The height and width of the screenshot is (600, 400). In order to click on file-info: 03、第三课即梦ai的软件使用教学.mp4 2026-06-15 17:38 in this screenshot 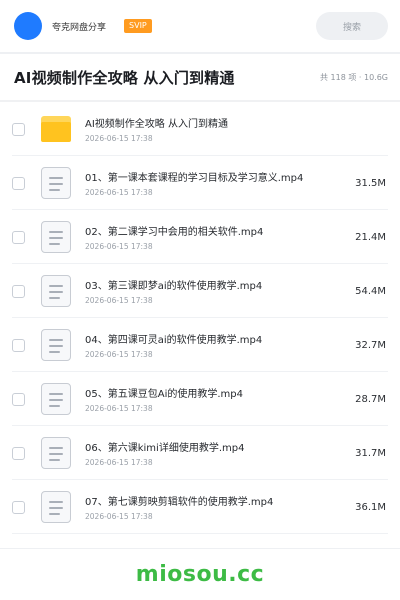, I will do `click(216, 291)`.